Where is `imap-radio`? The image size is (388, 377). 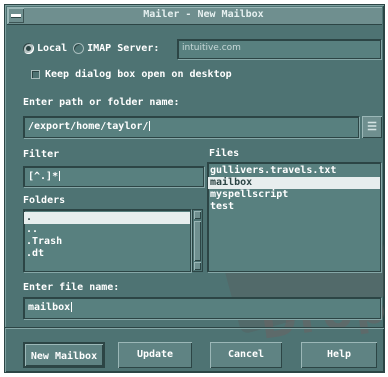
imap-radio is located at coordinates (79, 48).